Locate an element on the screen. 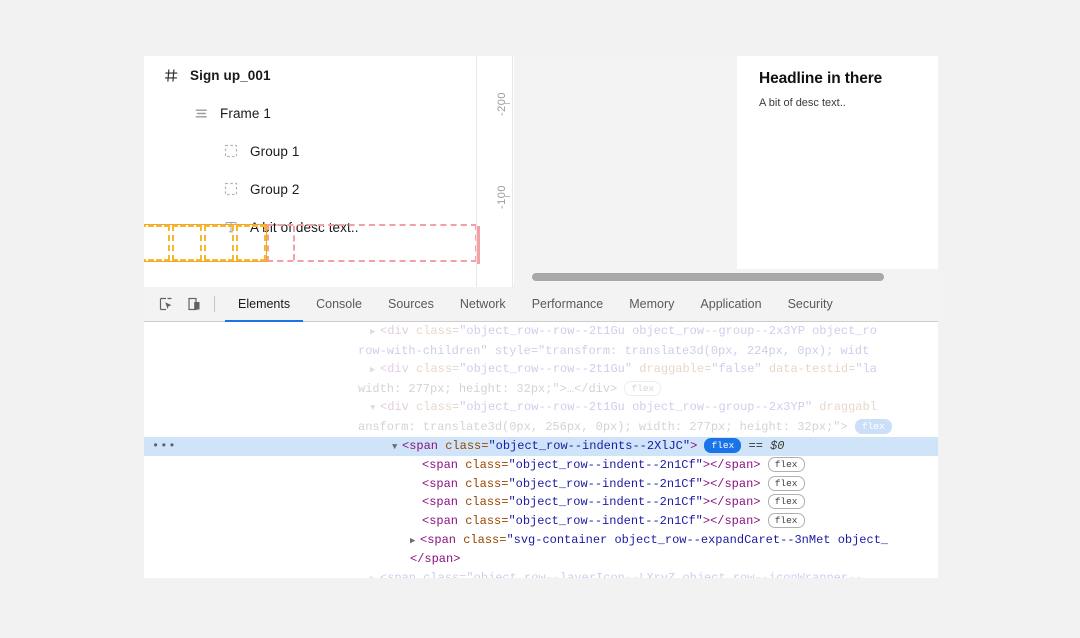 The width and height of the screenshot is (1080, 638). layer-label: Group 1 is located at coordinates (275, 151).